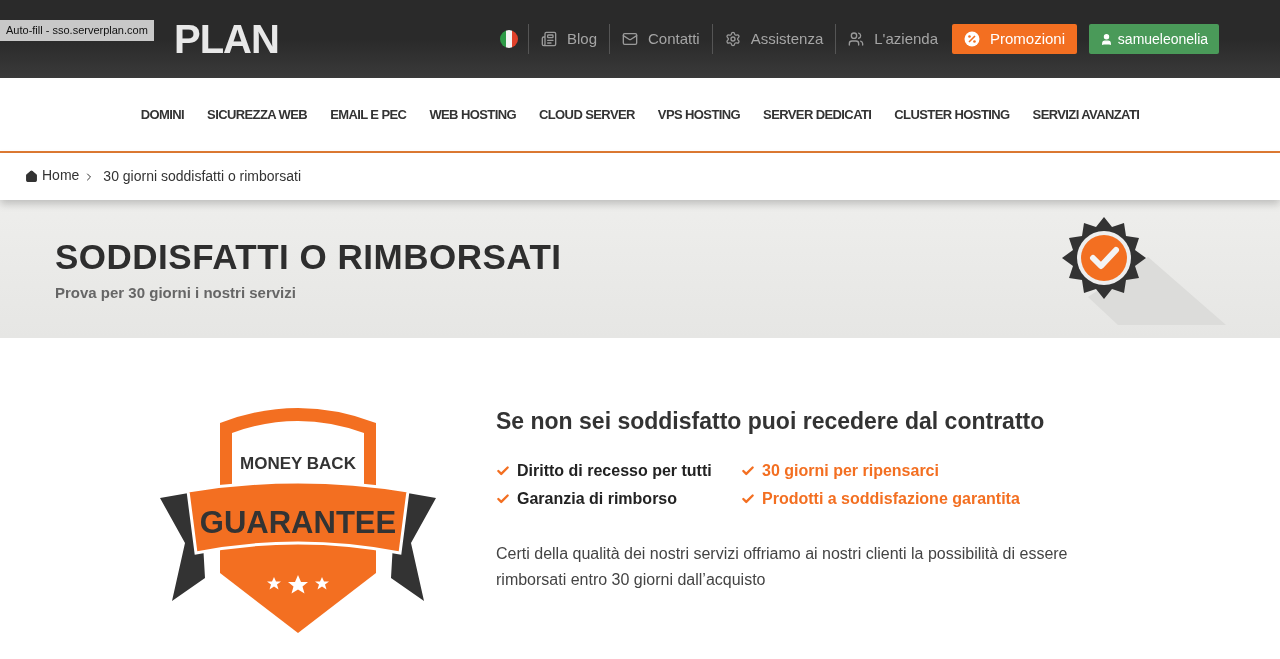  Describe the element at coordinates (226, 39) in the screenshot. I see `logo: PLAN` at that location.